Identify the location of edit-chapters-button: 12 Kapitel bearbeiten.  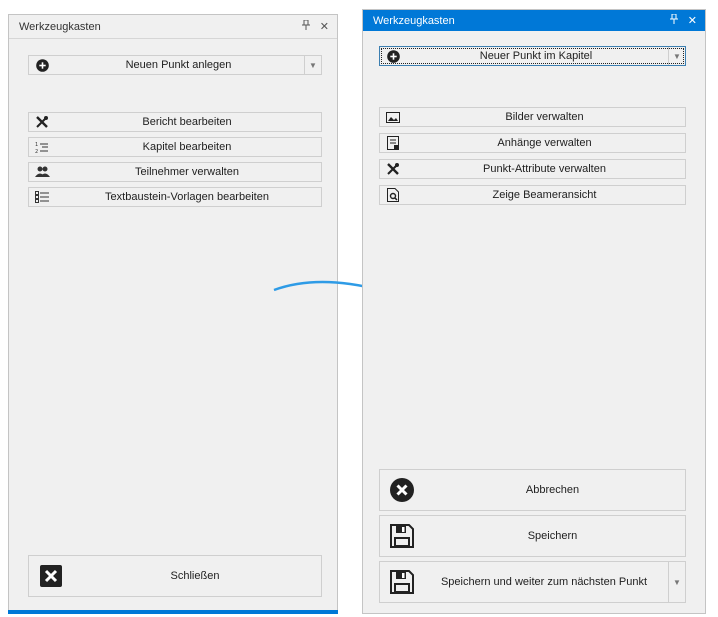
(175, 147).